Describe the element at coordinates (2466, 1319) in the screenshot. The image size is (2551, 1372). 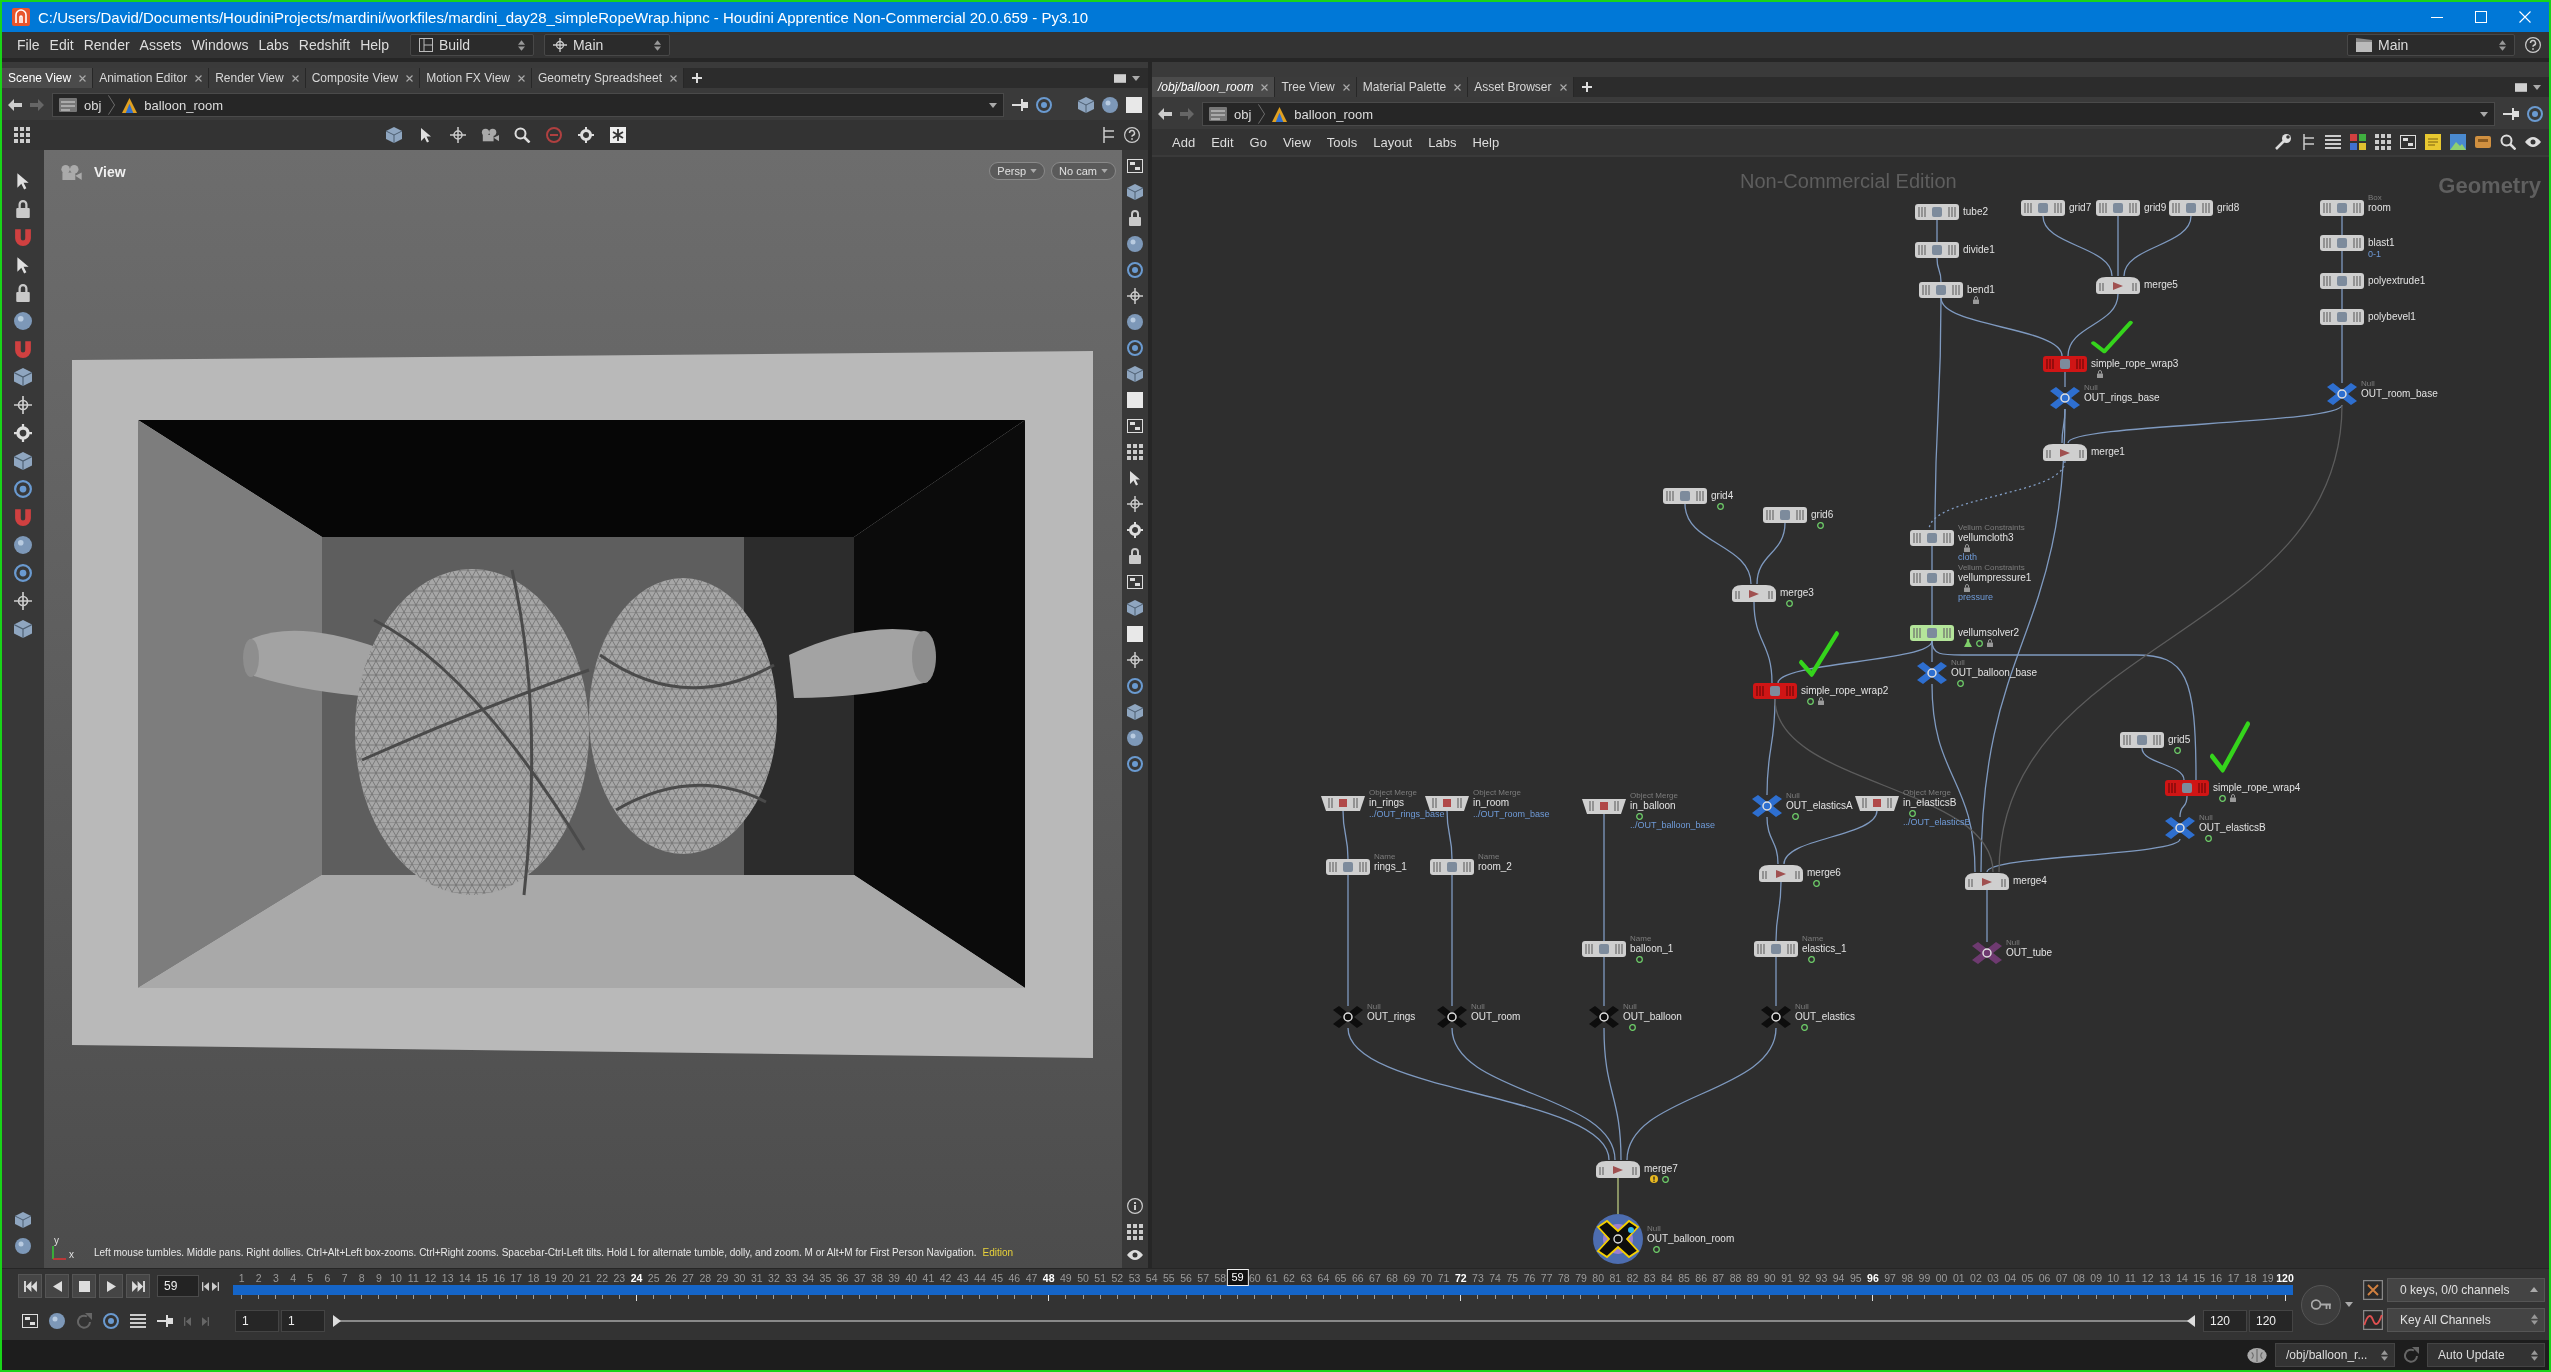
I see `key-mode-dropdown: Key All Channels` at that location.